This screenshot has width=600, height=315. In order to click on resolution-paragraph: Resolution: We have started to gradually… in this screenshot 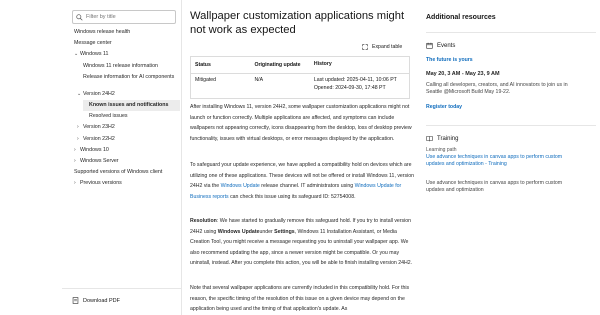, I will do `click(302, 242)`.